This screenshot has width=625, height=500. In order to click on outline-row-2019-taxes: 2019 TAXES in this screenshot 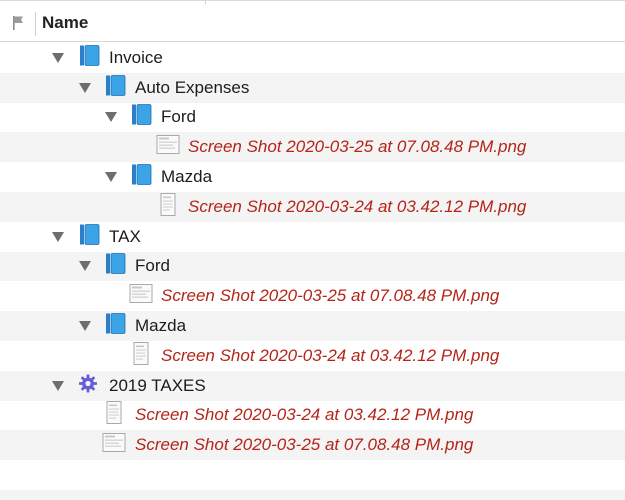, I will do `click(312, 385)`.